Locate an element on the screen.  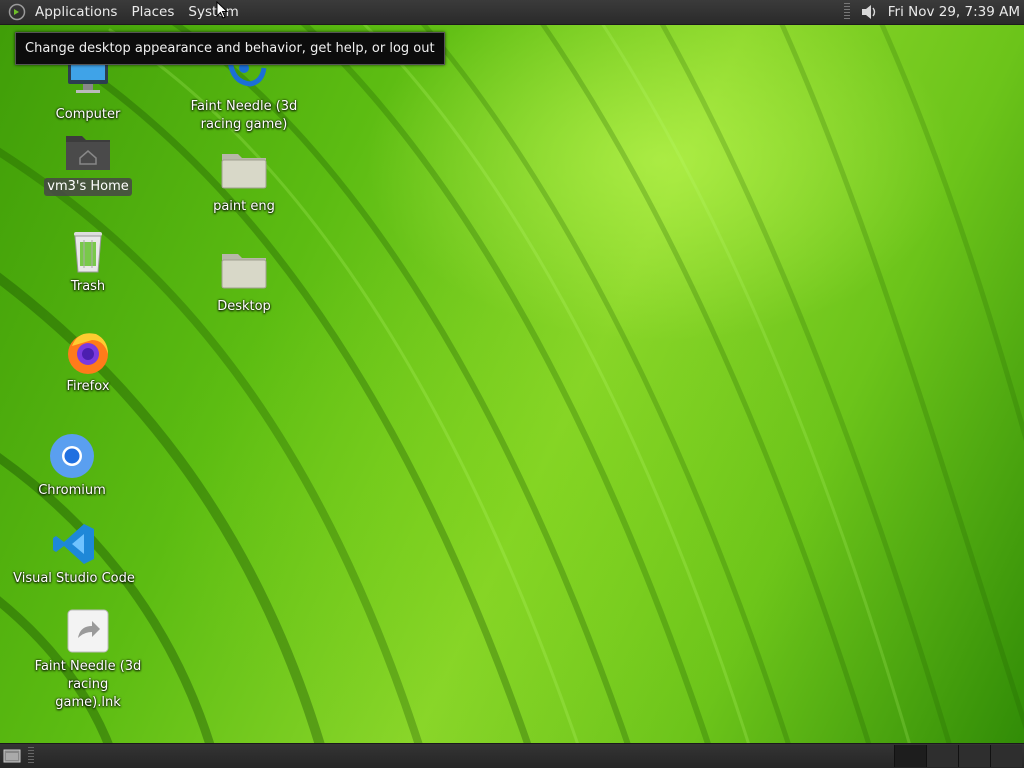
desktop-icon-label: vm3's Home is located at coordinates (88, 187).